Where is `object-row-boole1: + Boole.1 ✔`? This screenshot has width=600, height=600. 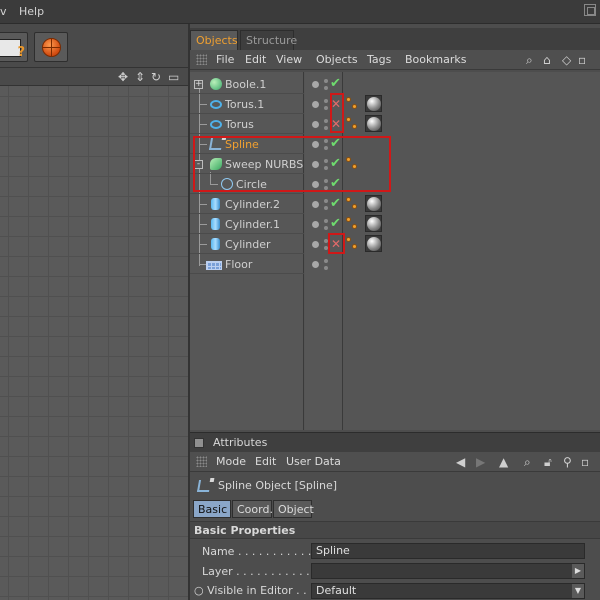
object-row-boole1: + Boole.1 ✔ is located at coordinates (395, 84).